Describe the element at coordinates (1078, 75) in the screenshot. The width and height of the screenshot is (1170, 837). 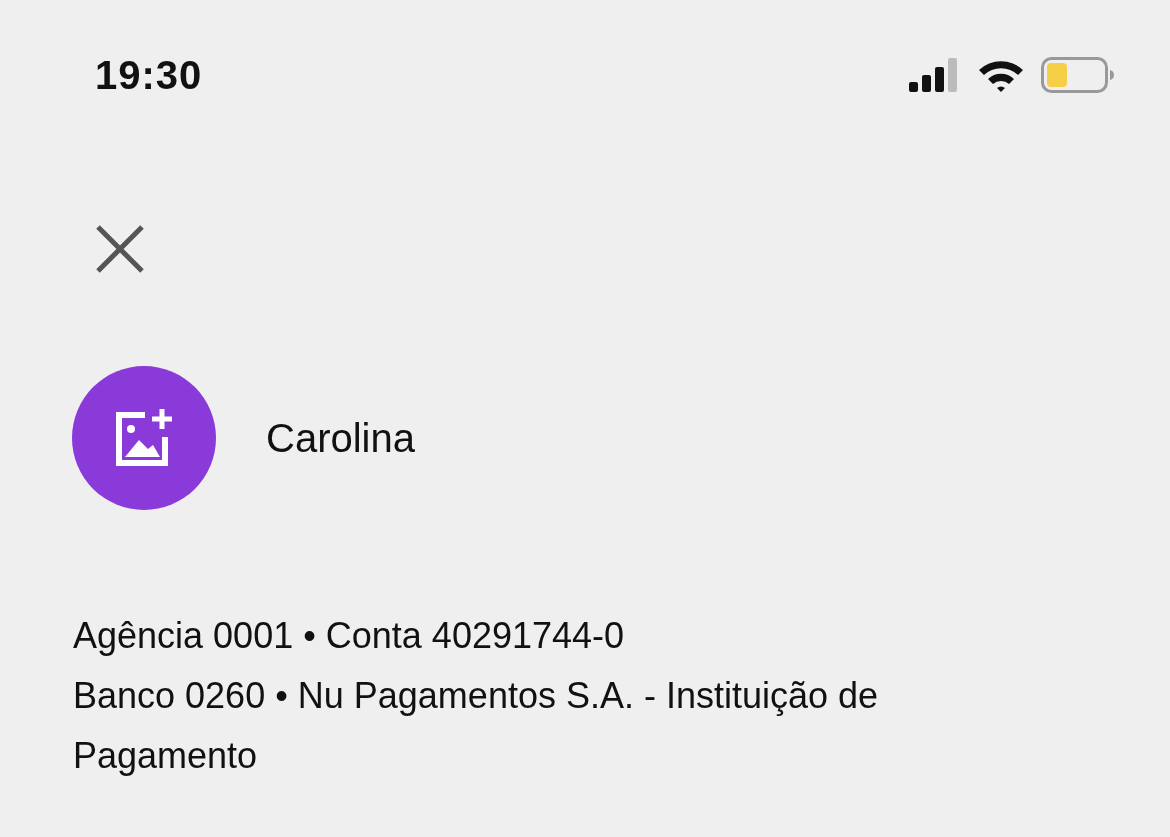
I see `battery-icon` at that location.